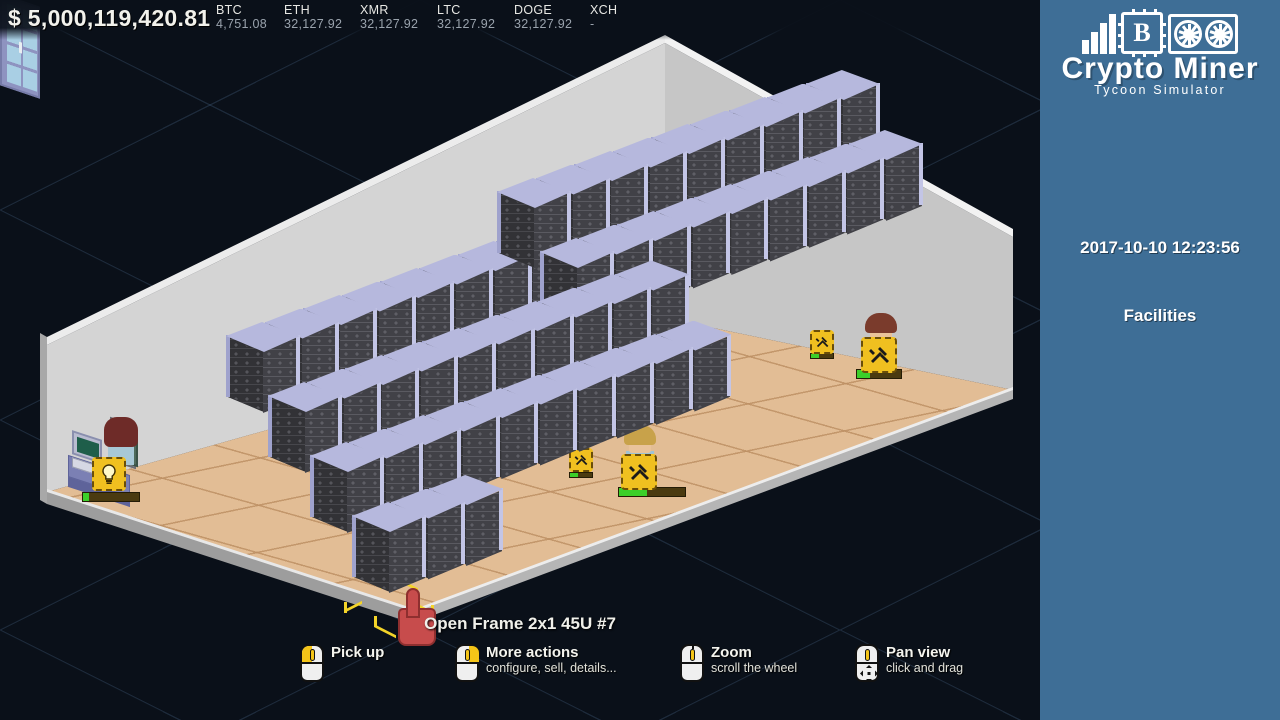 The width and height of the screenshot is (1280, 720). I want to click on gpu-icon, so click(1203, 34).